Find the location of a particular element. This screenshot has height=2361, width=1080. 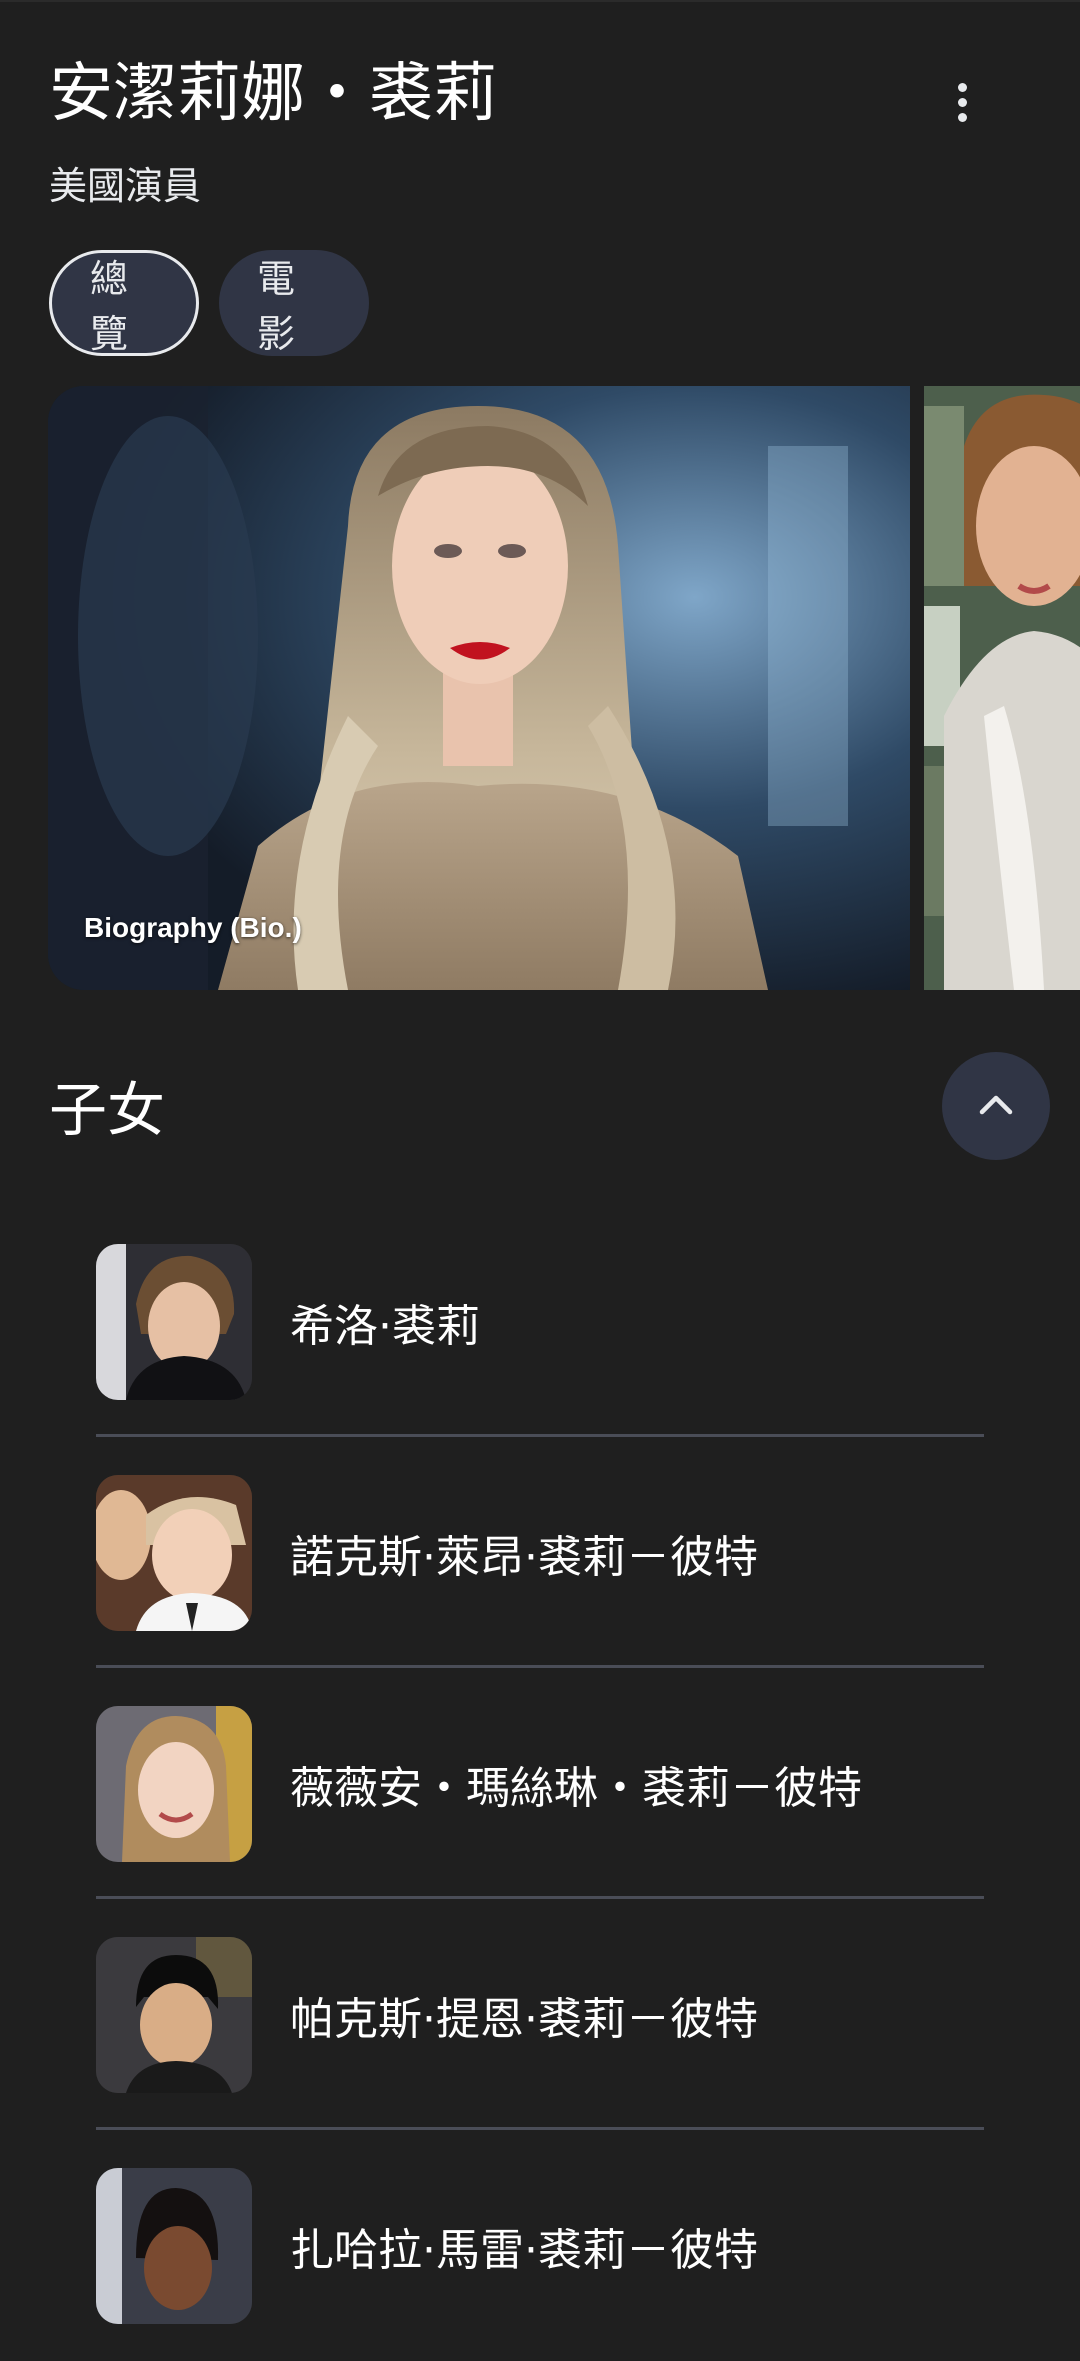

chevron-up-icon is located at coordinates (996, 1105).